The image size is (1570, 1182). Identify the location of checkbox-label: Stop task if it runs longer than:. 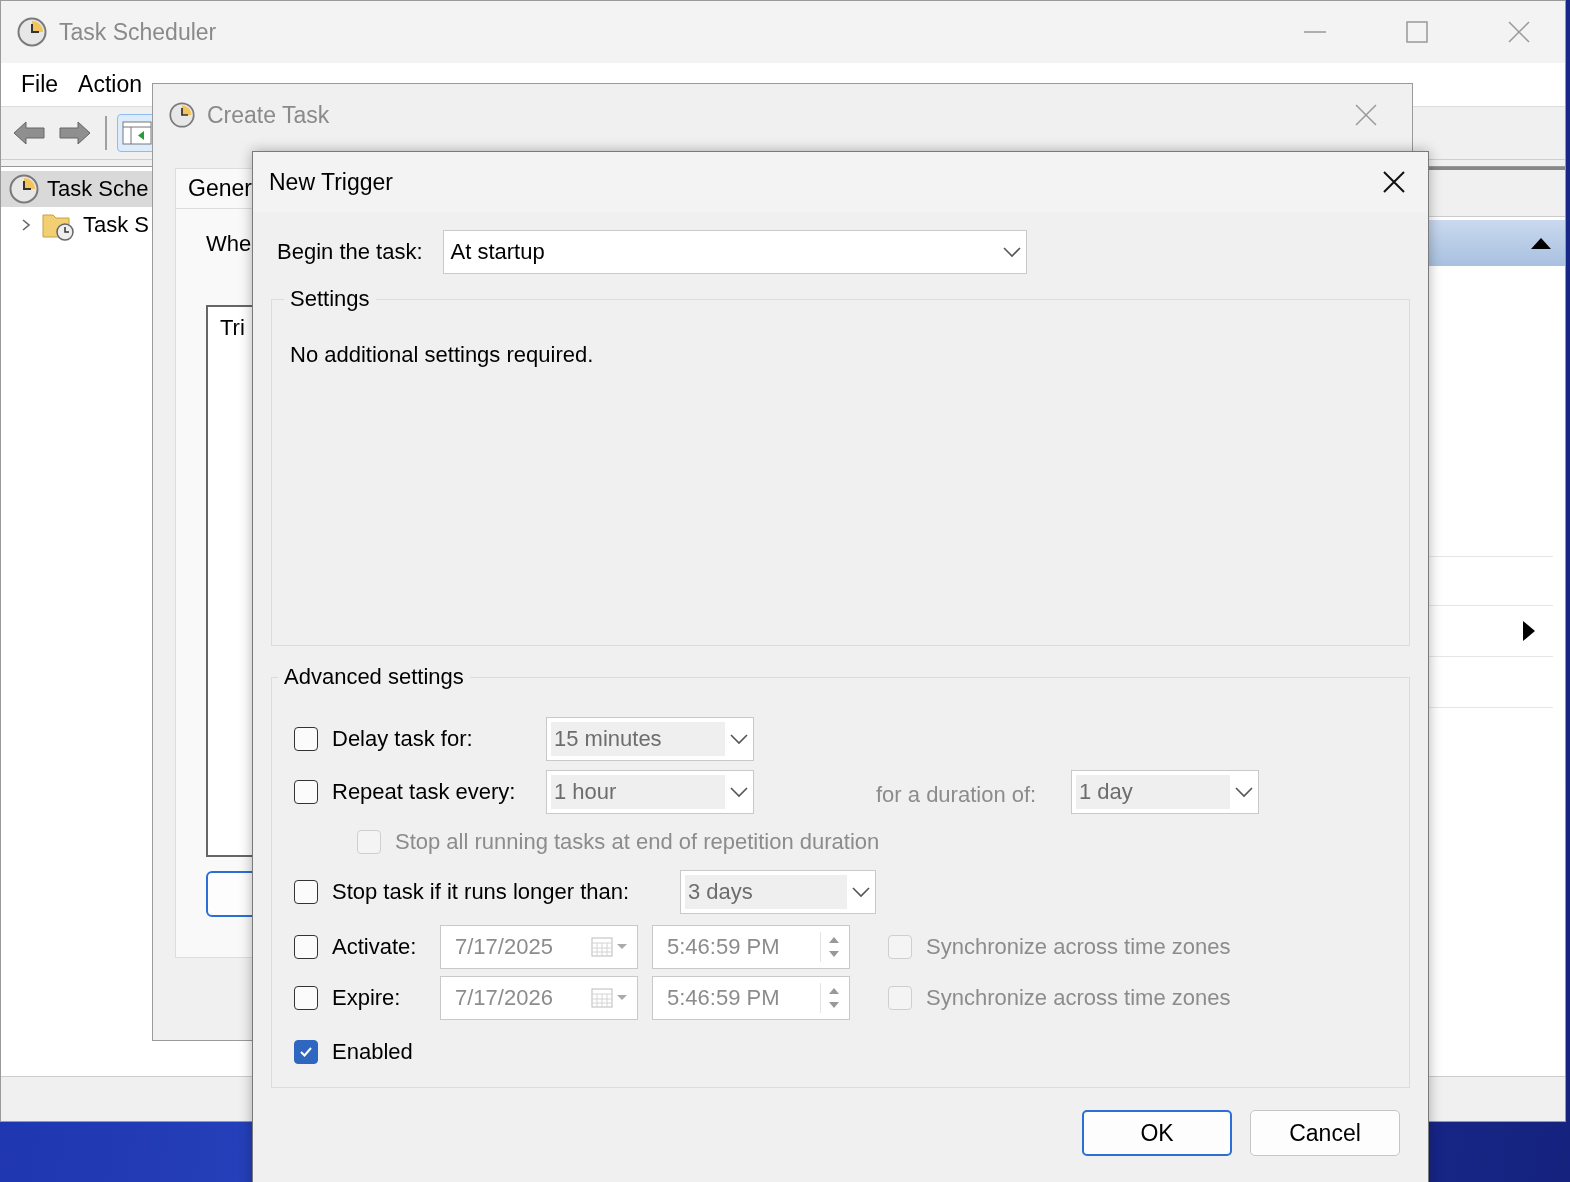
(481, 892).